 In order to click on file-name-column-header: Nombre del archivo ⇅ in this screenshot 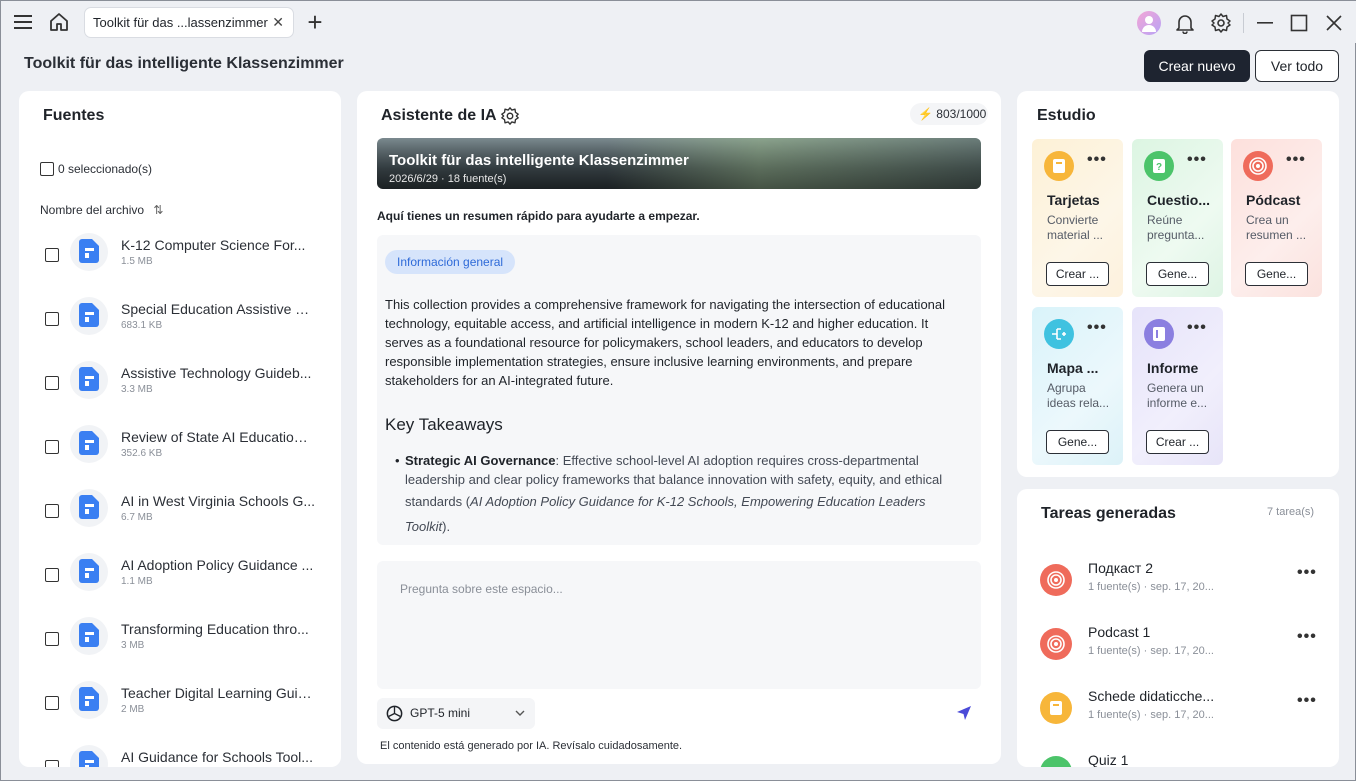, I will do `click(101, 210)`.